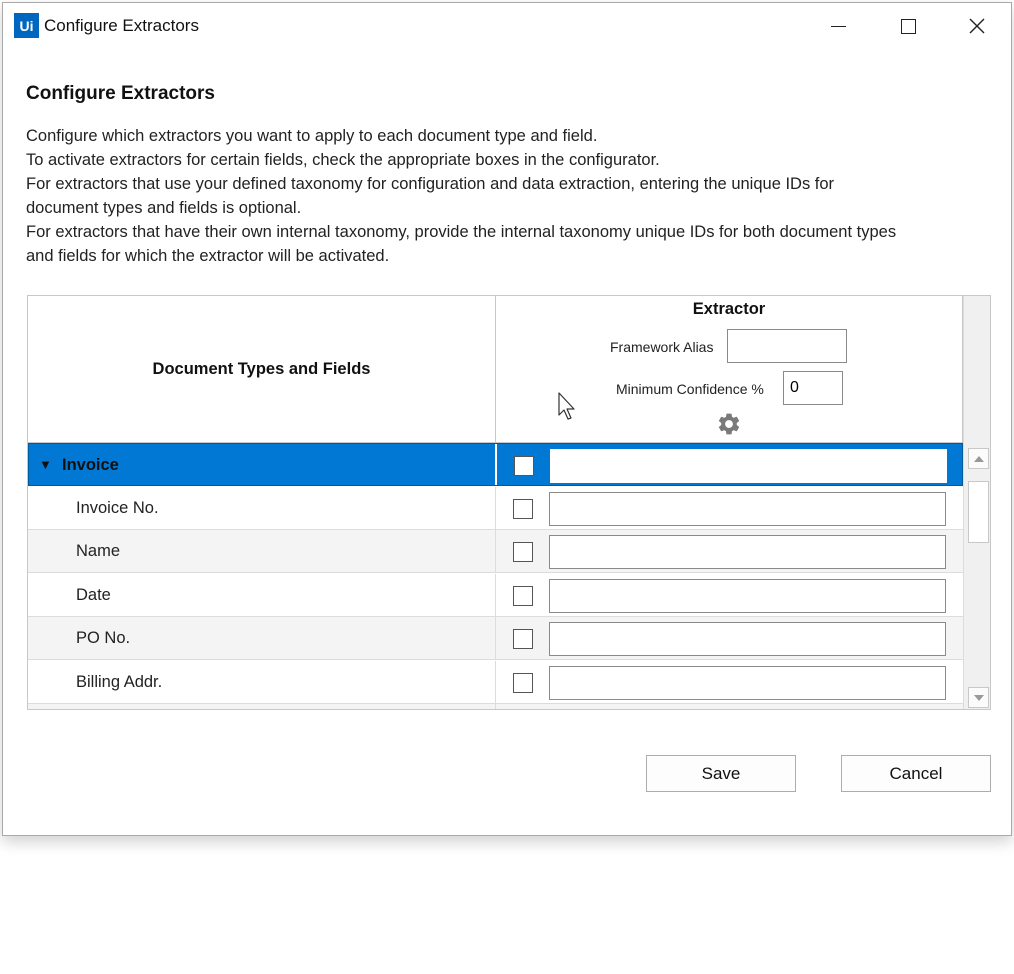 This screenshot has height=974, width=1014. Describe the element at coordinates (507, 26) in the screenshot. I see `title-bar: Ui Configure Extractors` at that location.